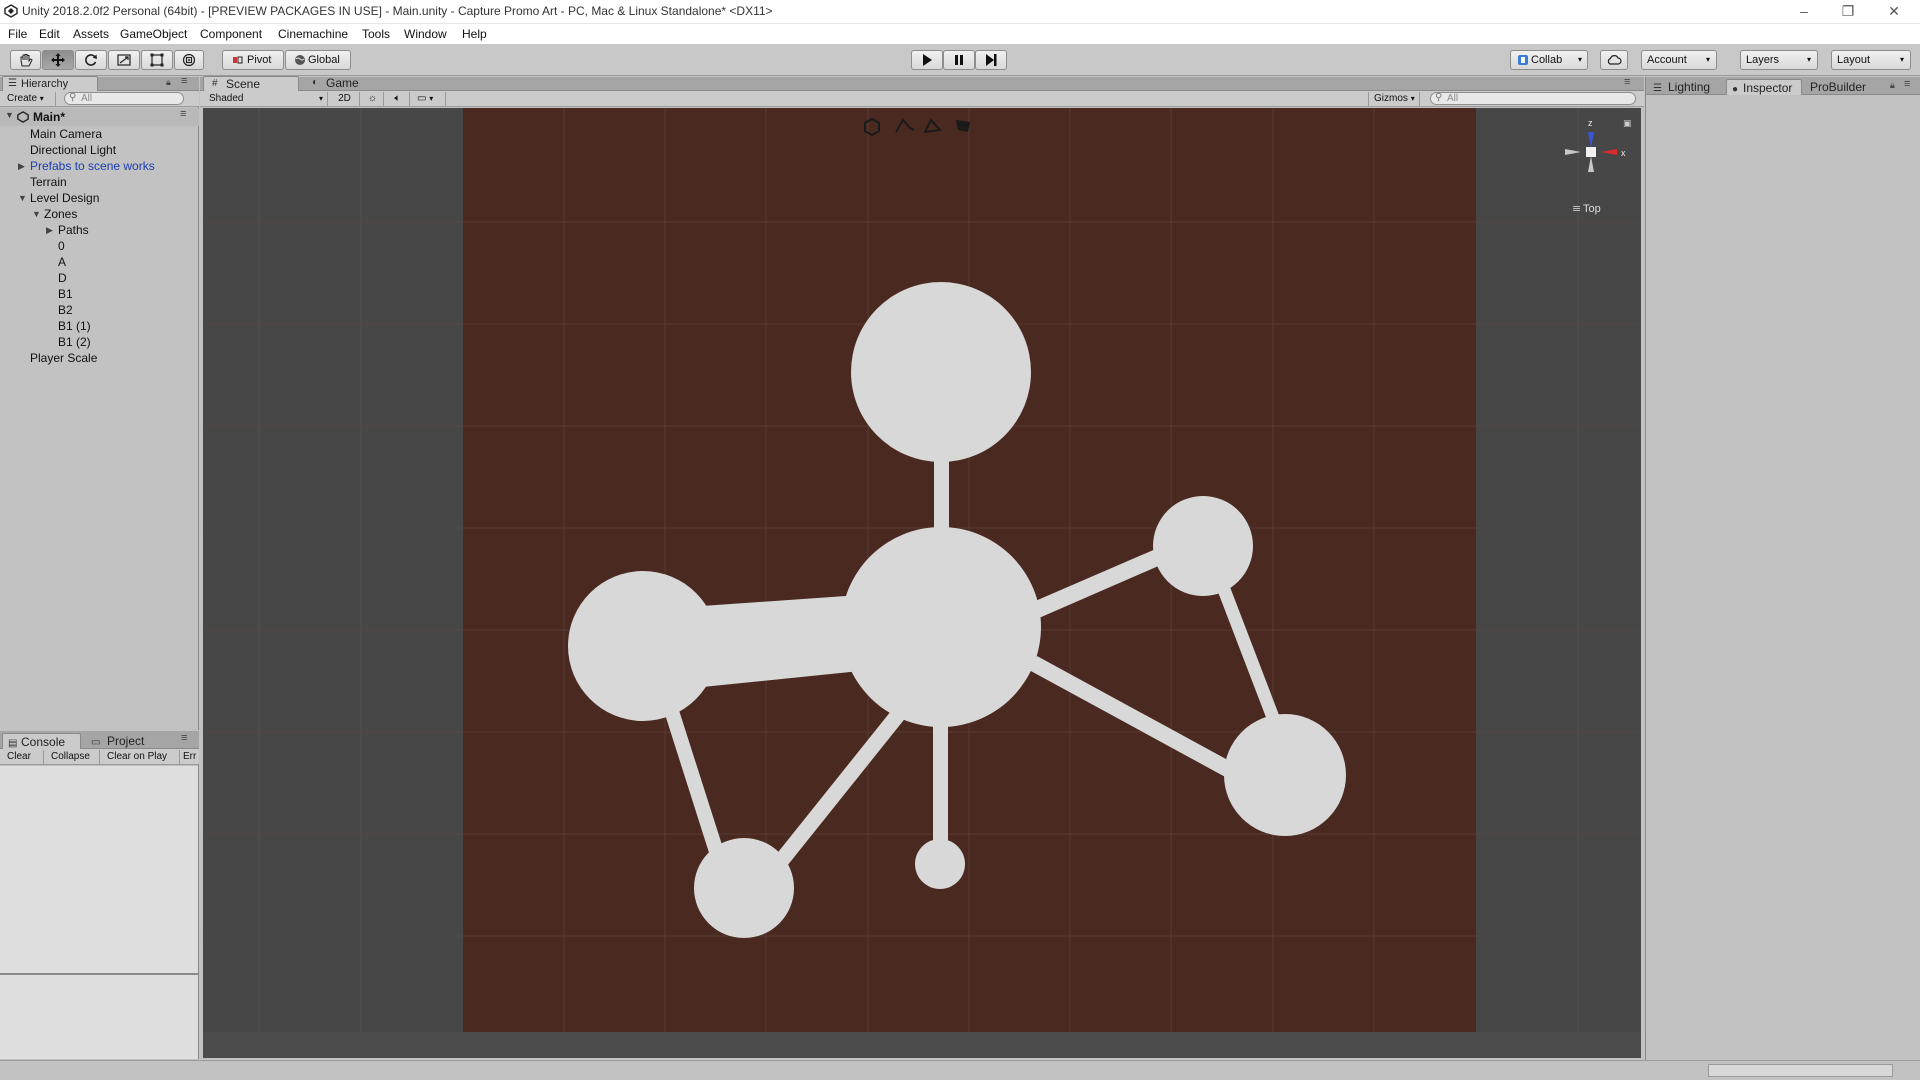 The height and width of the screenshot is (1080, 1920). I want to click on tab-hierarchy: ☰ Hierarchy, so click(50, 83).